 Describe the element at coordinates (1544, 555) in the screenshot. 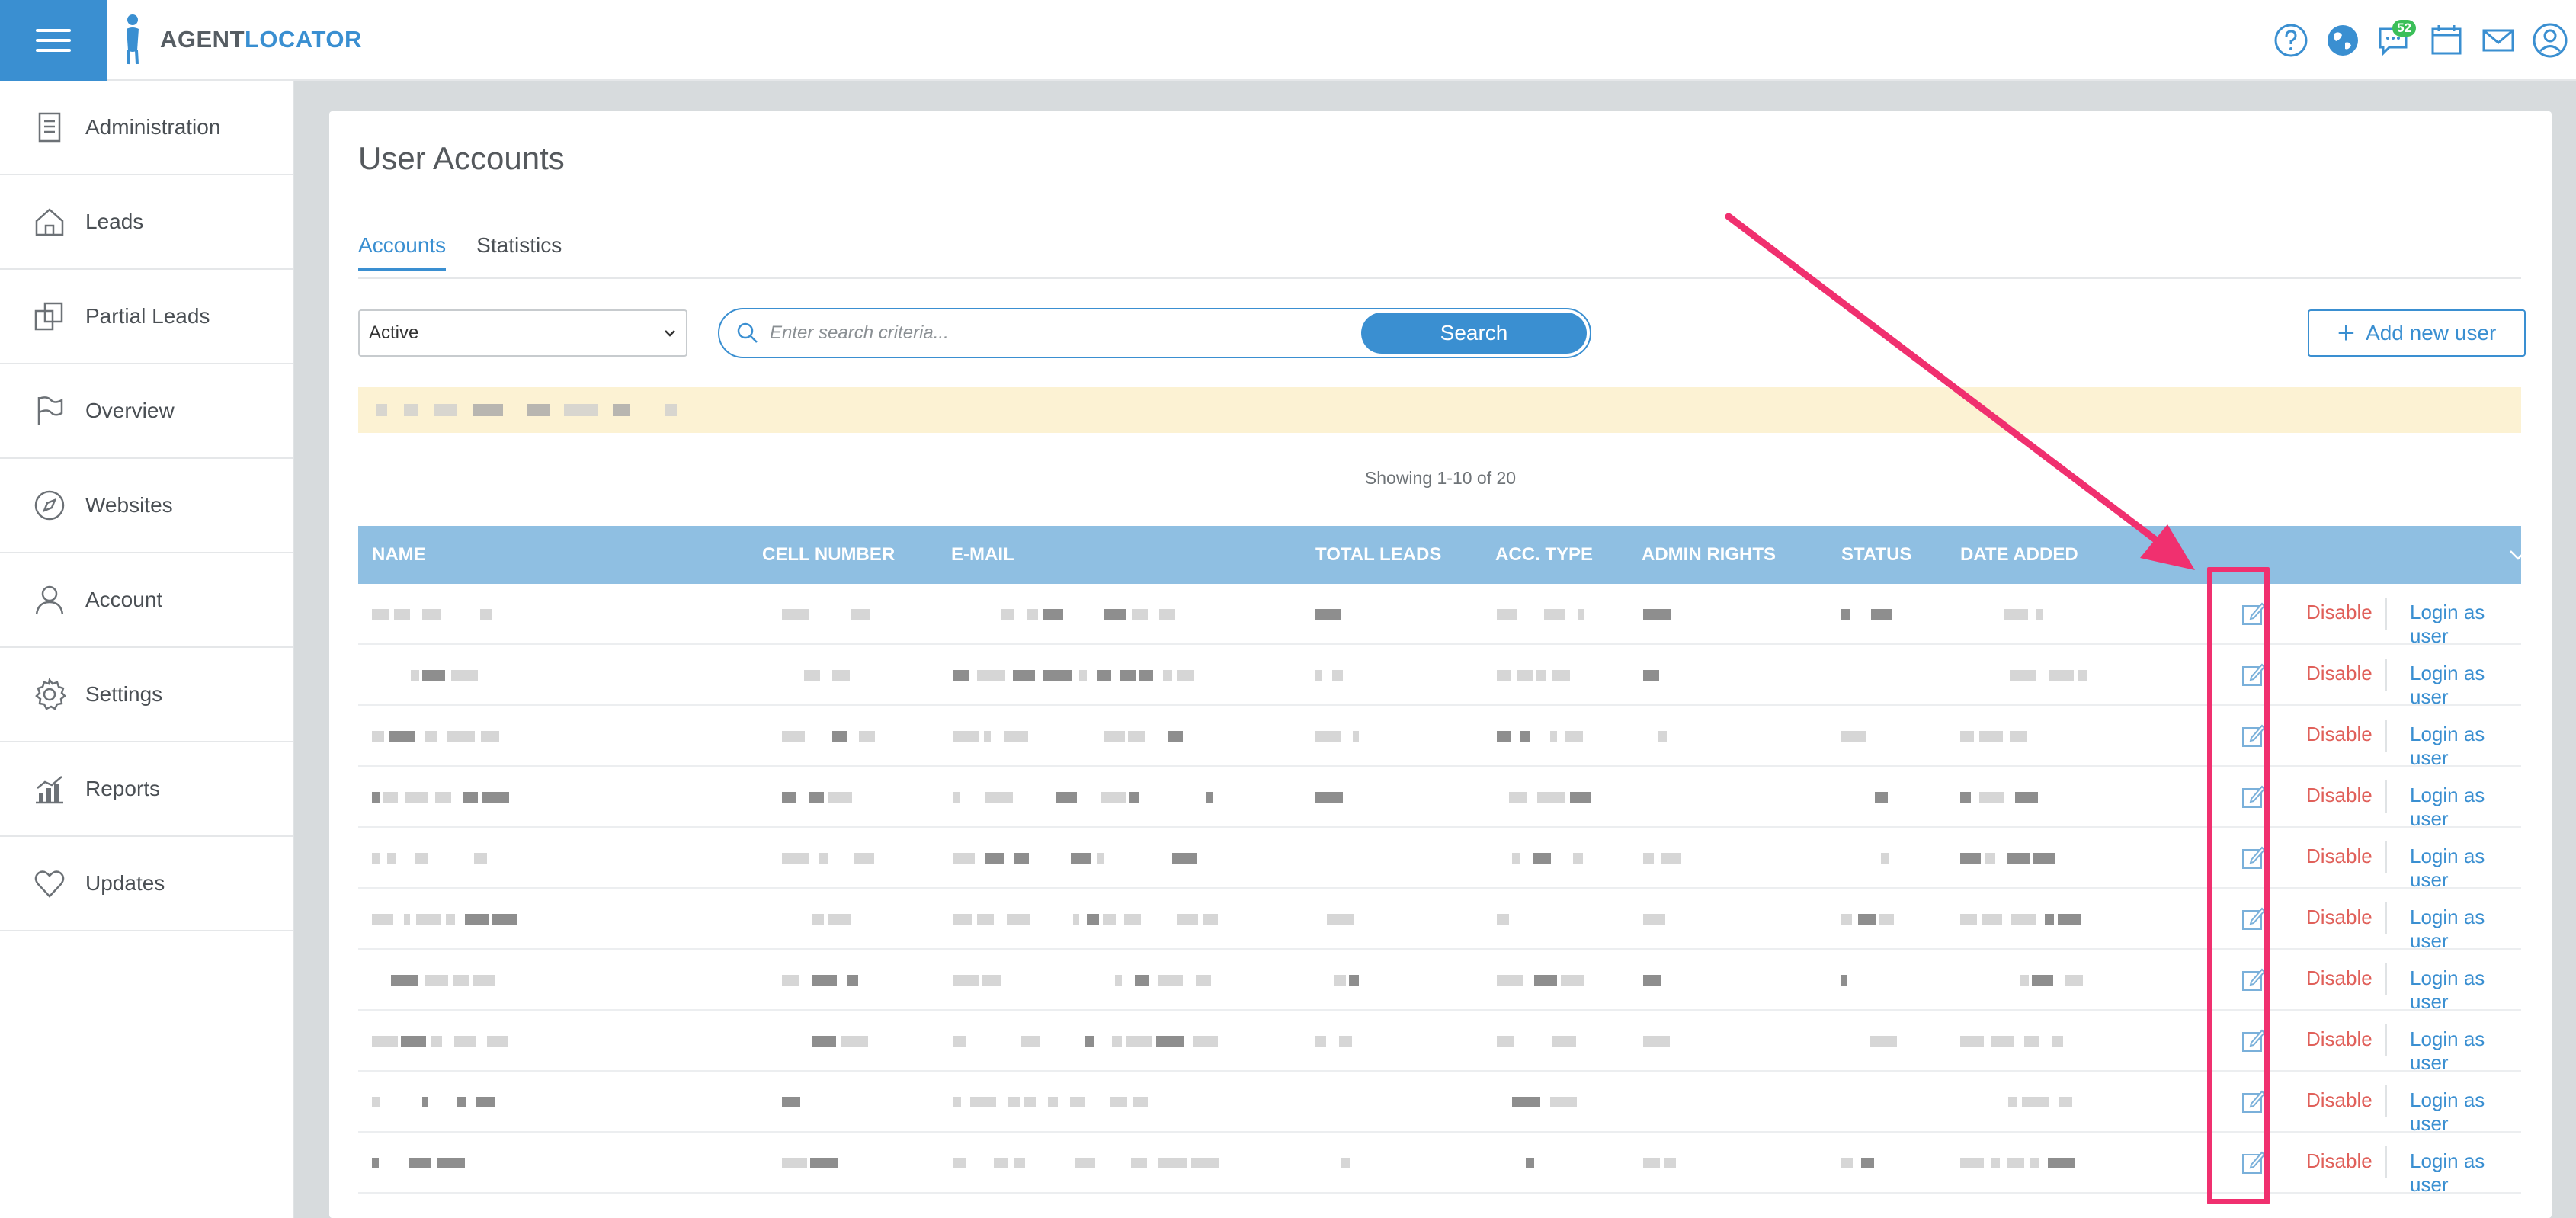

I see `column-header-acc-type: ACC. TYPE` at that location.